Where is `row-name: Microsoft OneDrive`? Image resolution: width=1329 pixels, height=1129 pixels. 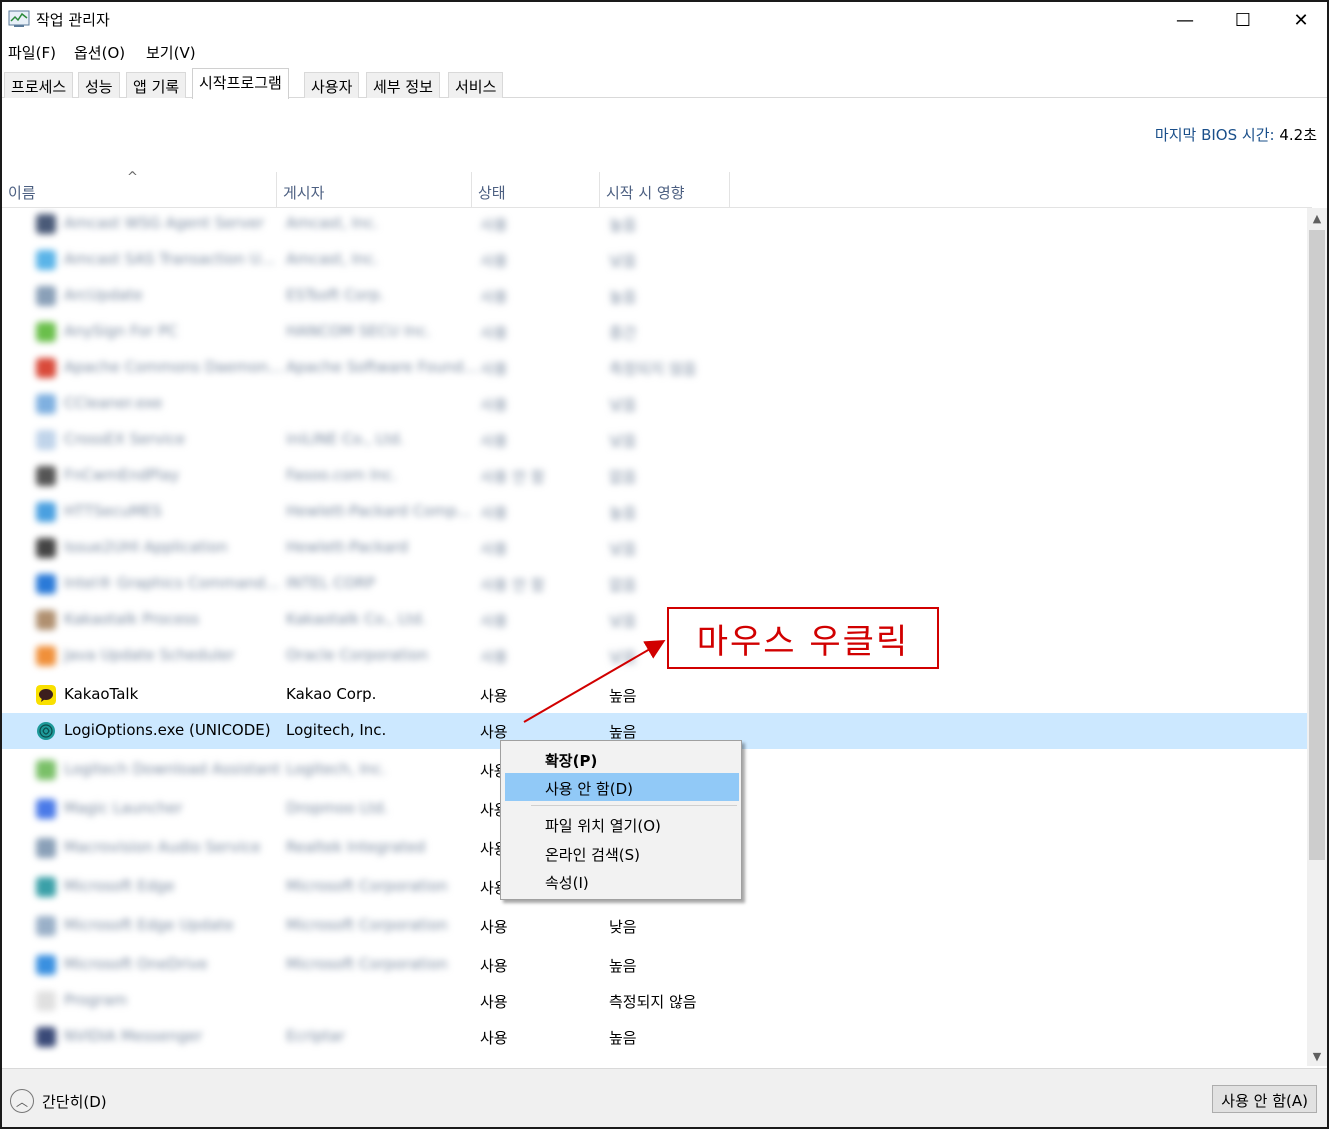
row-name: Microsoft OneDrive is located at coordinates (136, 964).